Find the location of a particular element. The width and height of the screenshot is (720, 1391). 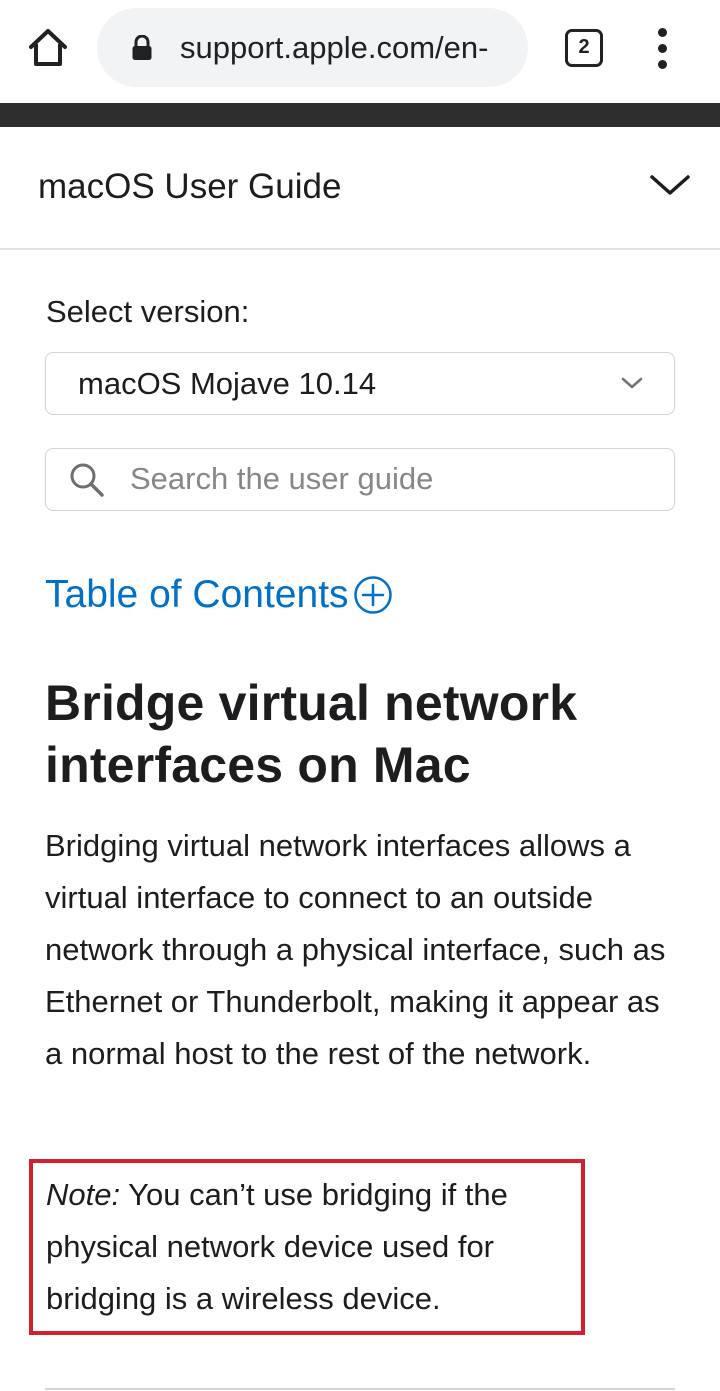

guide-title: macOS User Guide is located at coordinates (190, 186).